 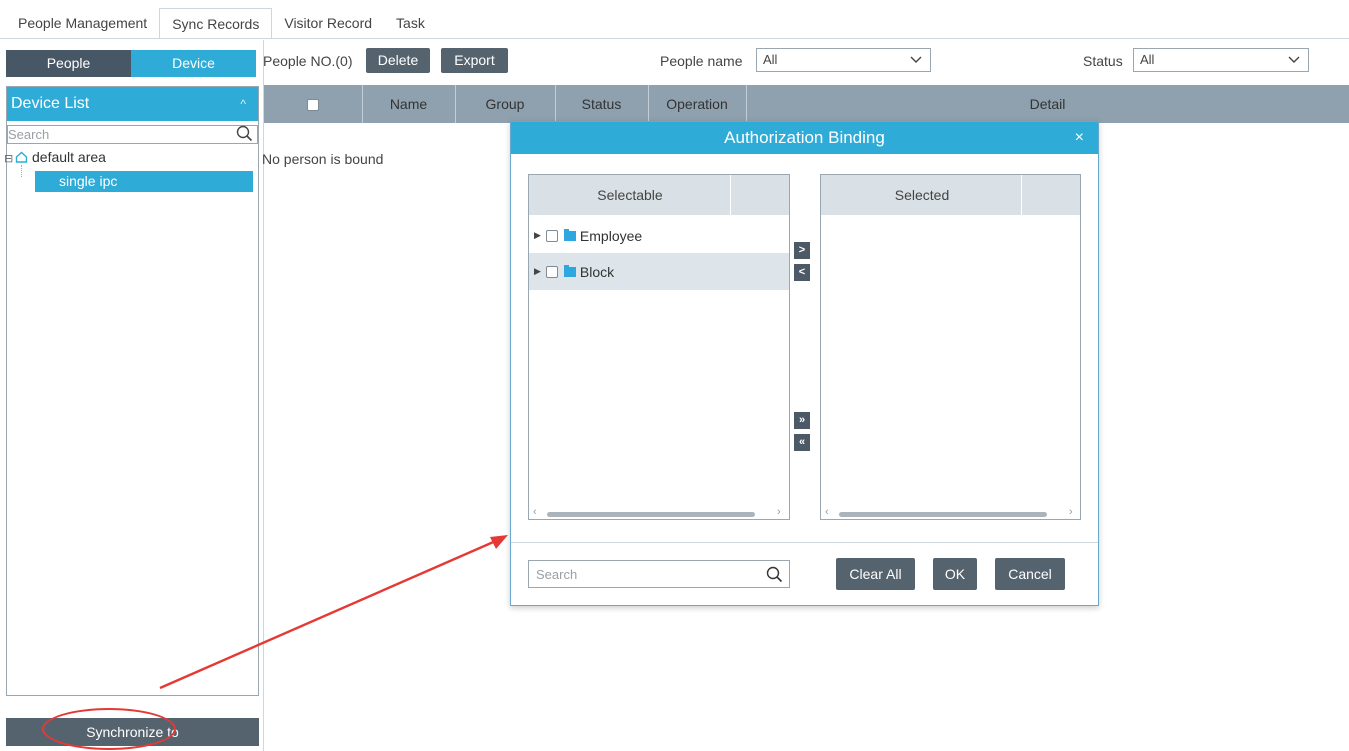 I want to click on annotation-arrow, so click(x=333, y=612).